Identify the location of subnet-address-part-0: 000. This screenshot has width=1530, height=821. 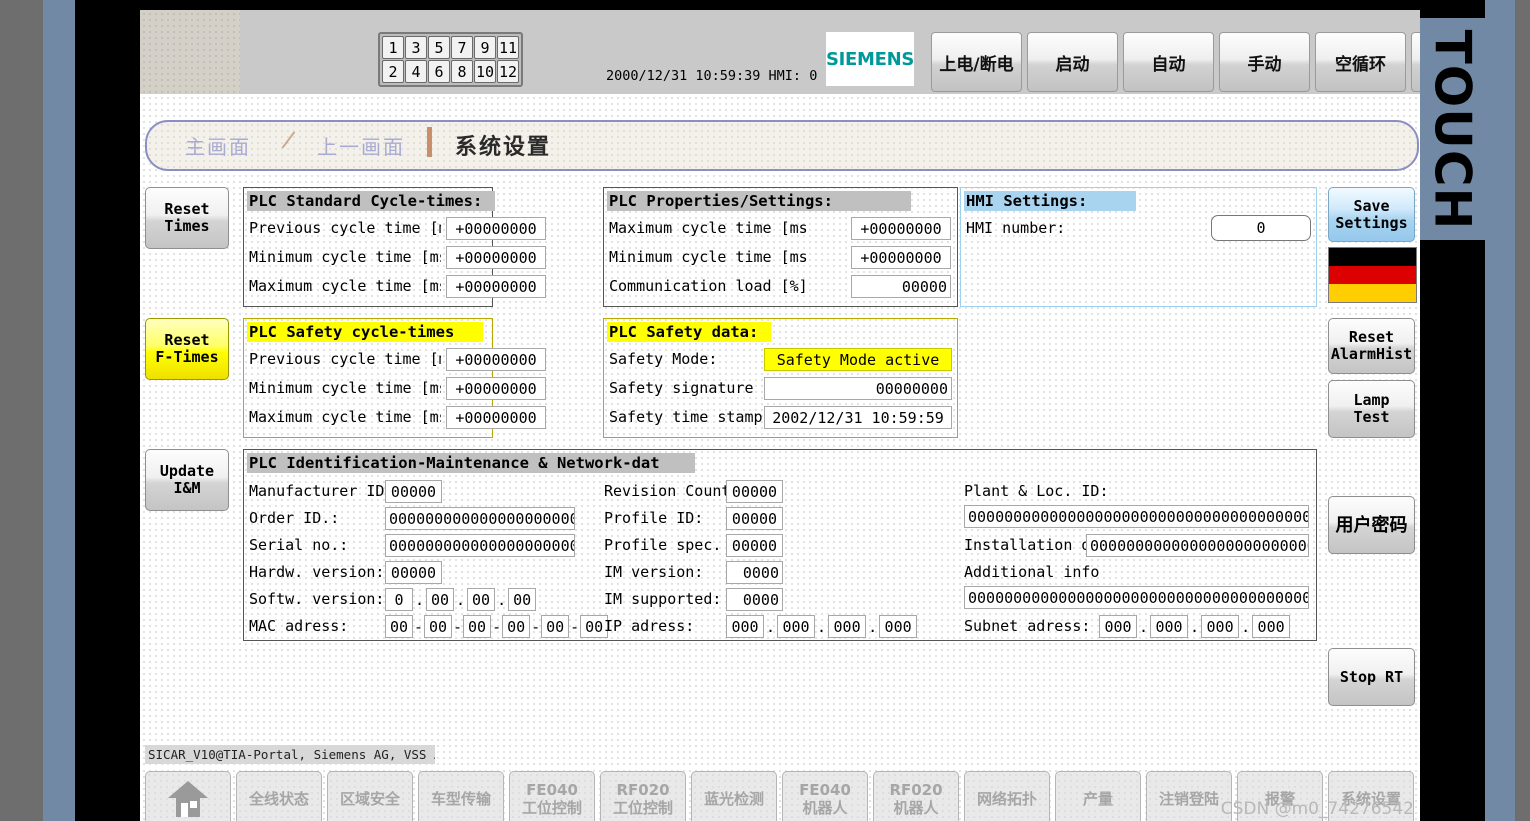
(1118, 626).